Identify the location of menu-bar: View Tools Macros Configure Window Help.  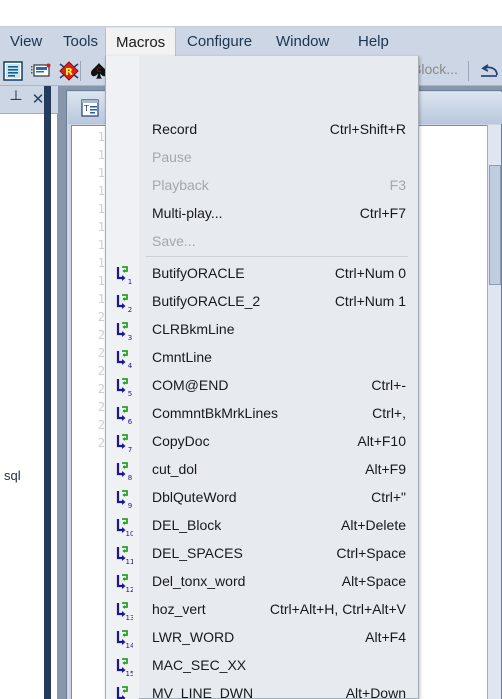
(251, 41).